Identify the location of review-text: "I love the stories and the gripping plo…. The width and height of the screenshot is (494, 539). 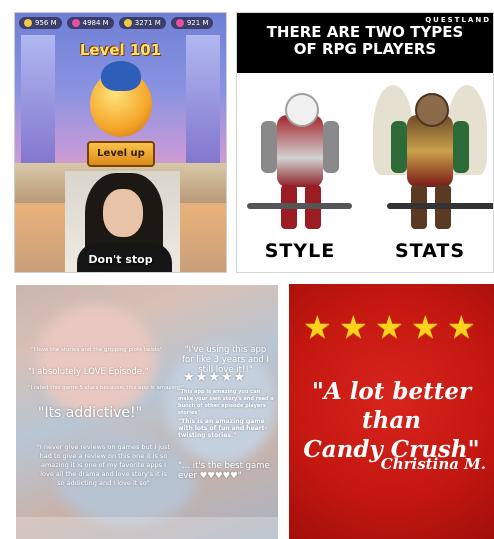
(97, 350).